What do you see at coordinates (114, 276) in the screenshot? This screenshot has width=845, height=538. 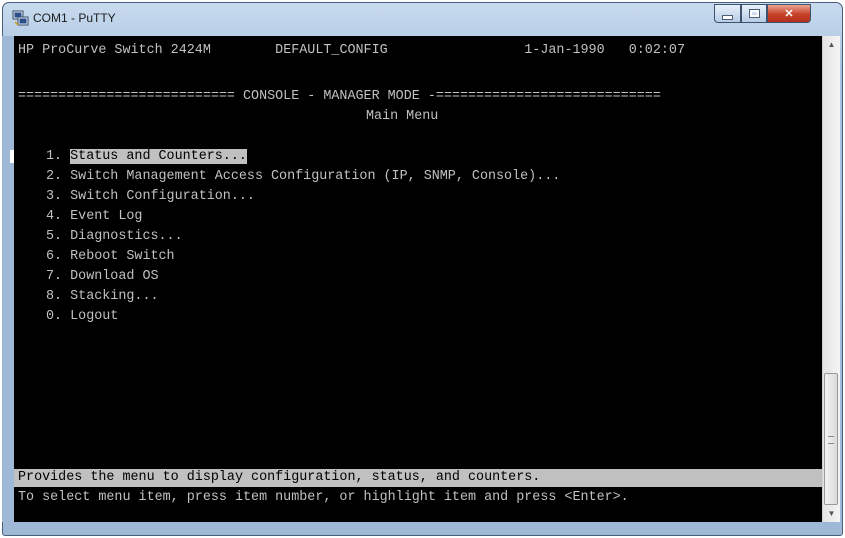 I see `menu-item-label: Download OS` at bounding box center [114, 276].